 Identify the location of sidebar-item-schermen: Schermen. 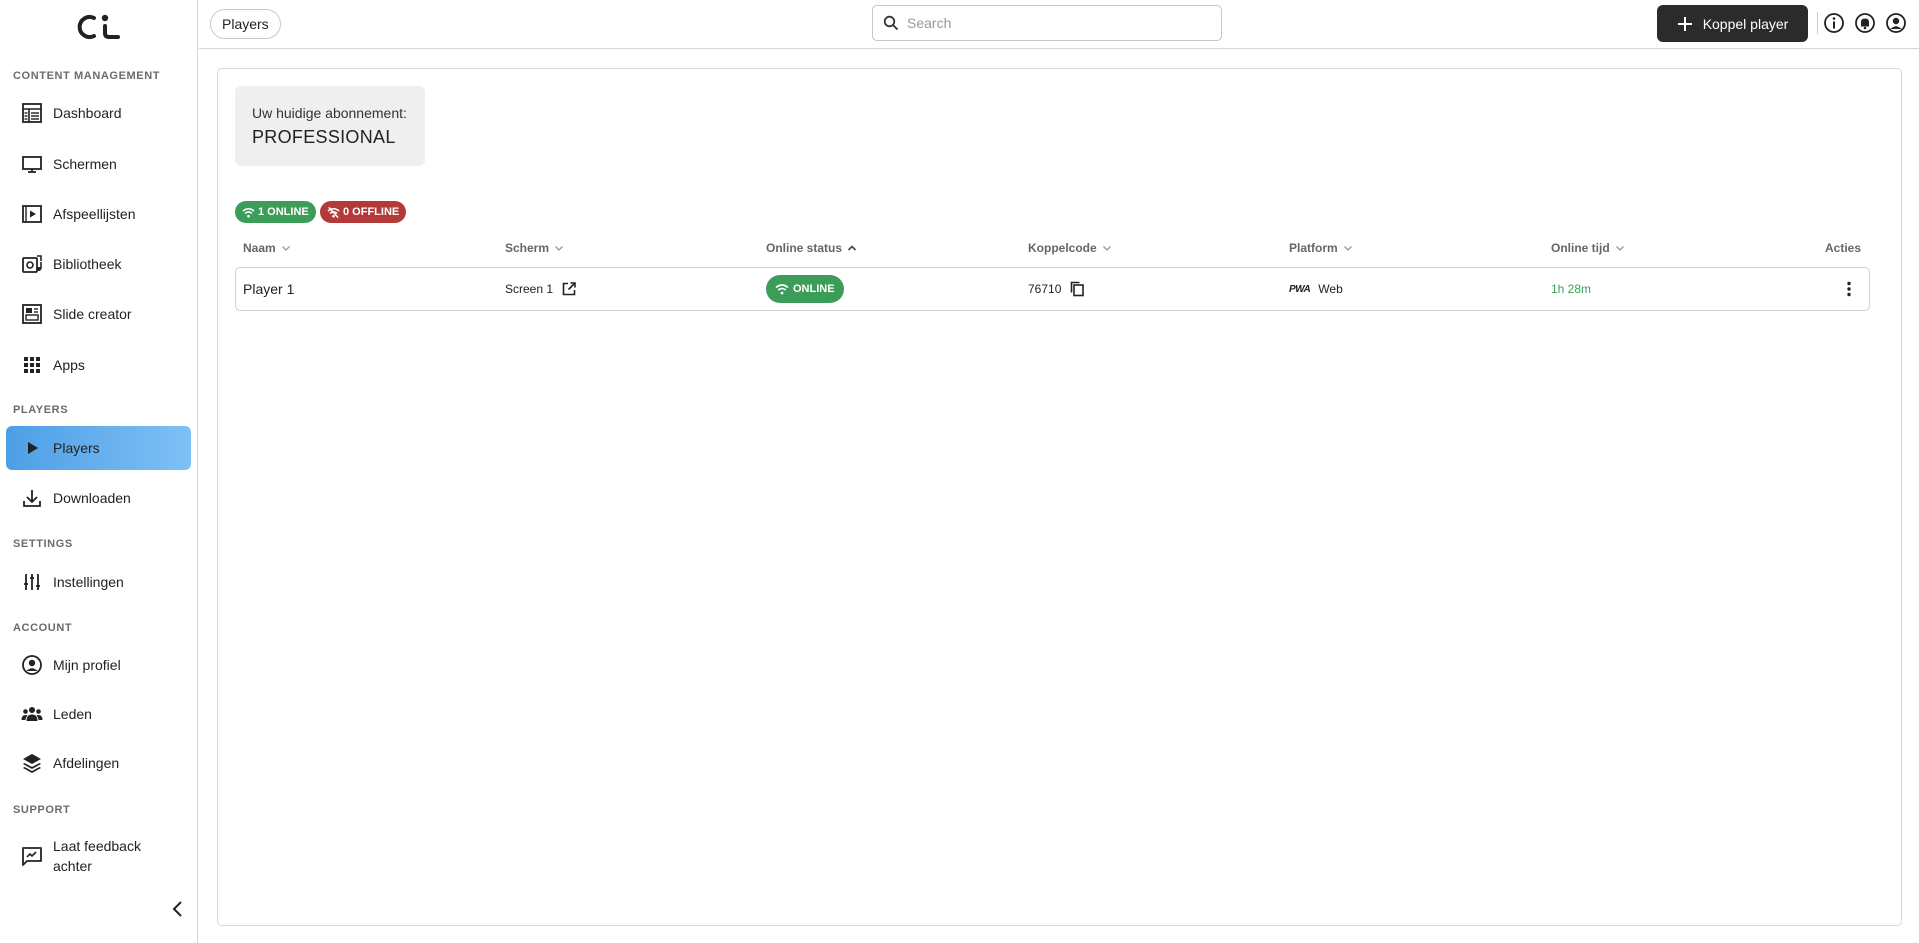
(98, 164).